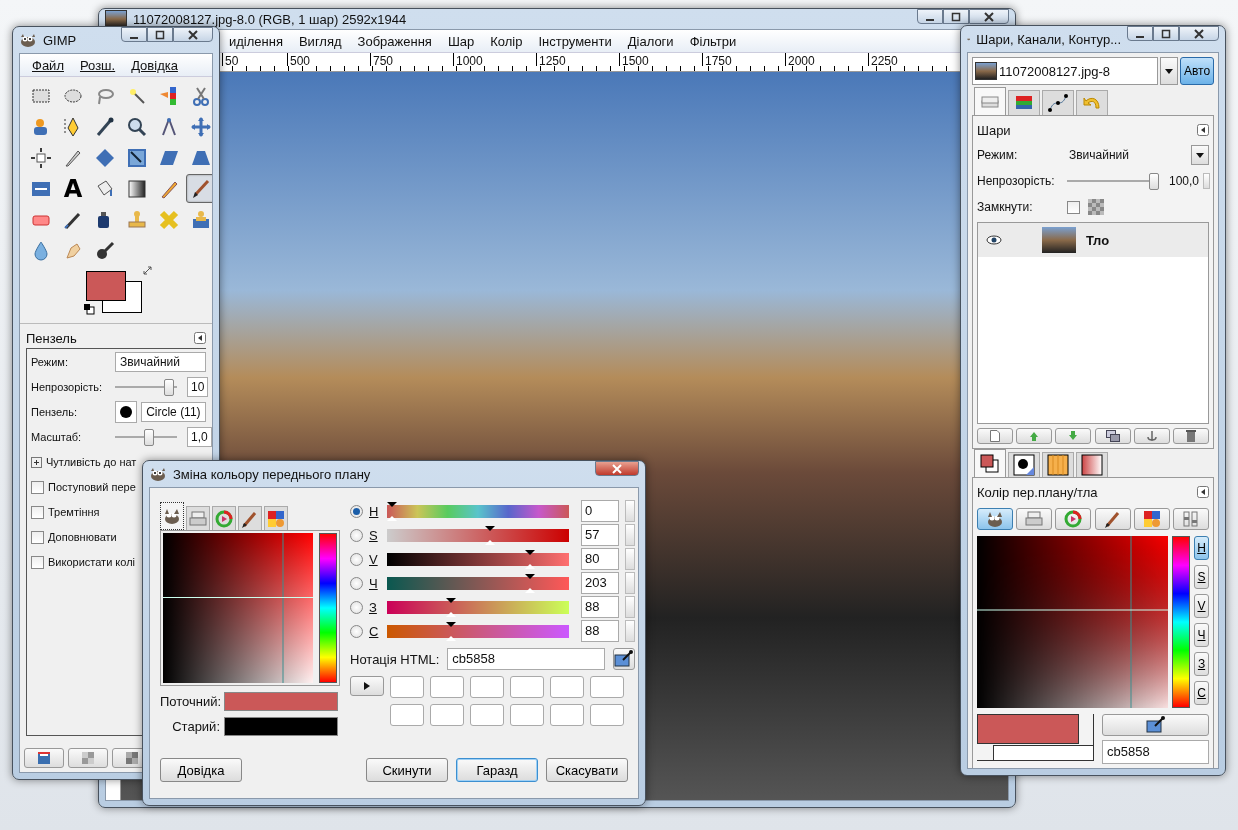 Image resolution: width=1238 pixels, height=830 pixels. Describe the element at coordinates (201, 770) in the screenshot. I see `dialog-button: Довідка` at that location.